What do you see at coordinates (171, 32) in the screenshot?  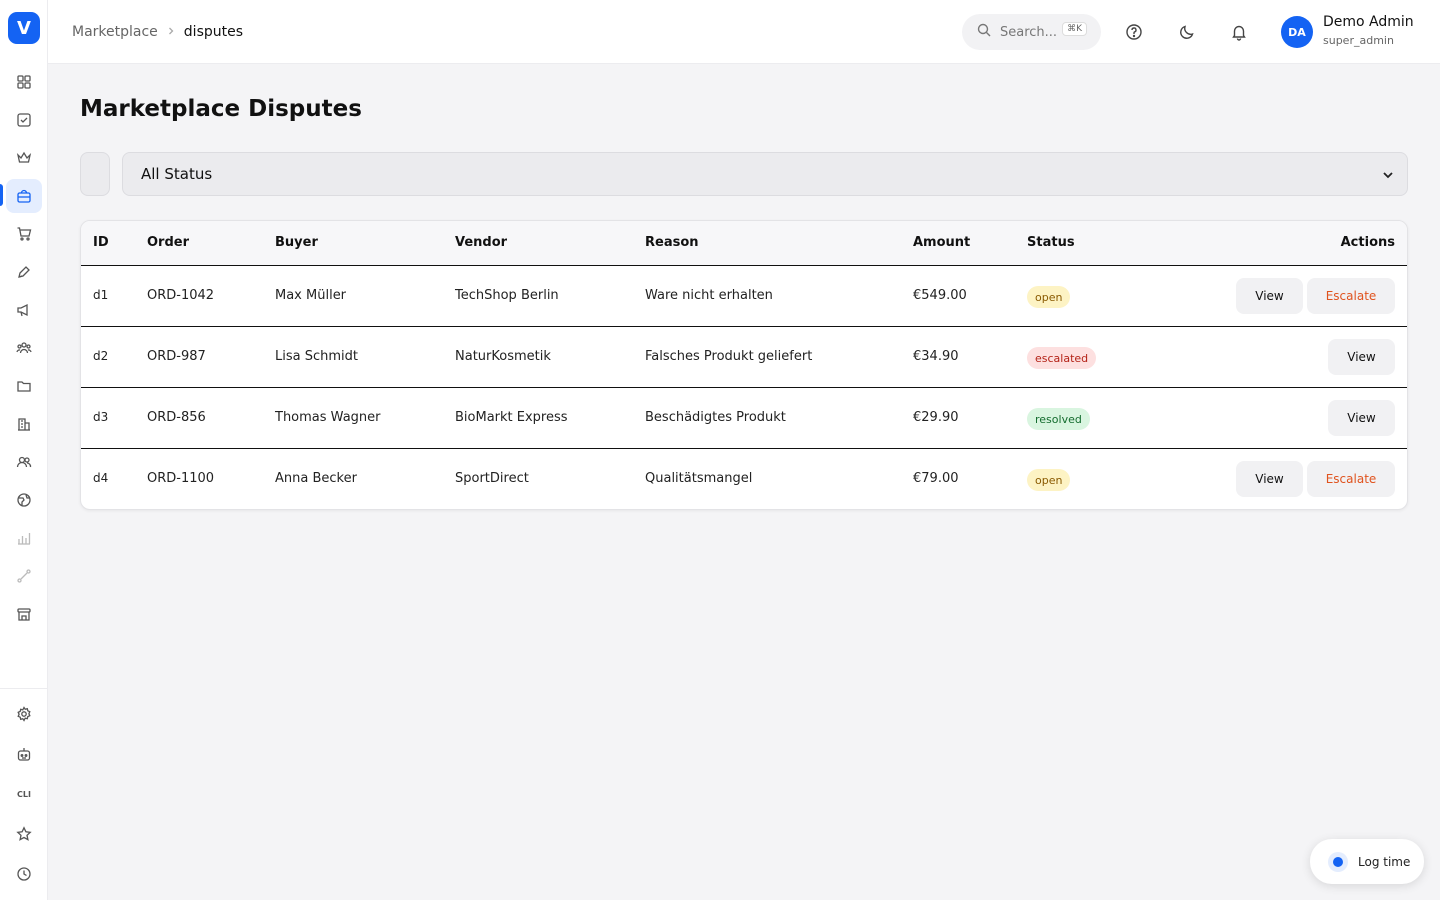 I see `chevron-right-icon` at bounding box center [171, 32].